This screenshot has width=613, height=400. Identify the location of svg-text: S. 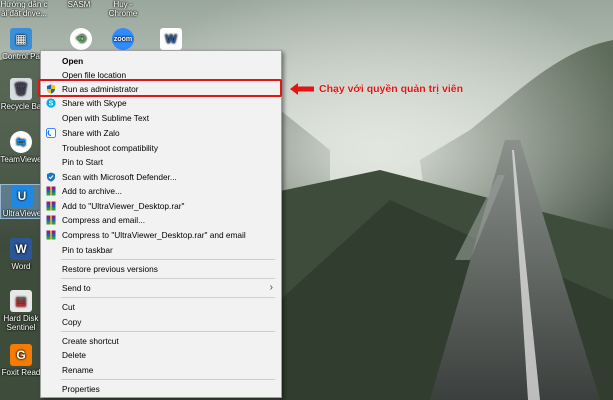
(51, 104).